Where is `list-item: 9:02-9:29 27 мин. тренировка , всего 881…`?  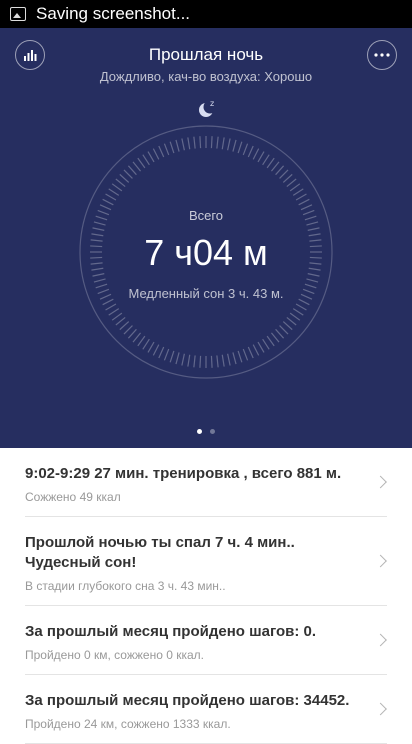
list-item: 9:02-9:29 27 мин. тренировка , всего 881… is located at coordinates (206, 482).